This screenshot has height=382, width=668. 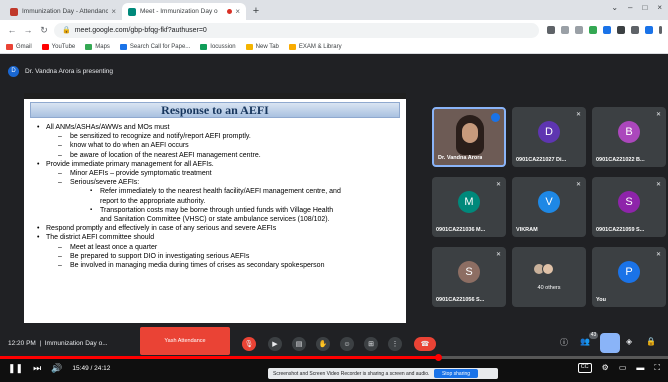 What do you see at coordinates (395, 344) in the screenshot?
I see `more-options-button: ⋮` at bounding box center [395, 344].